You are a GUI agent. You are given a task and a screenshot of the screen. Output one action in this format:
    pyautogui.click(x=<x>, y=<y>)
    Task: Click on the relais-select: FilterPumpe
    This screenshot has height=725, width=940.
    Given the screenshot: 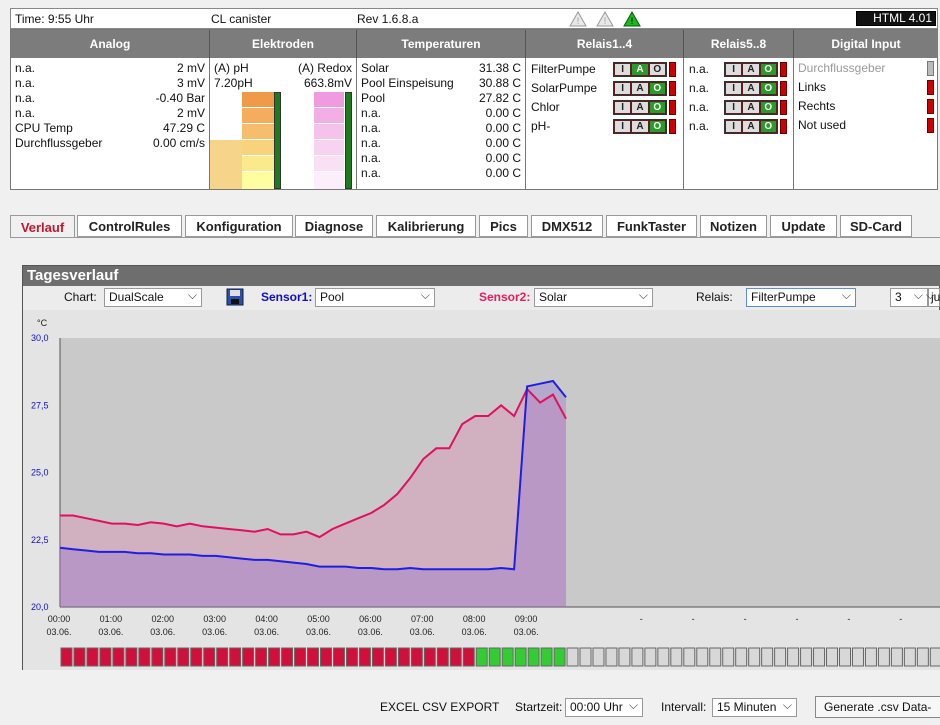 What is the action you would take?
    pyautogui.click(x=801, y=297)
    